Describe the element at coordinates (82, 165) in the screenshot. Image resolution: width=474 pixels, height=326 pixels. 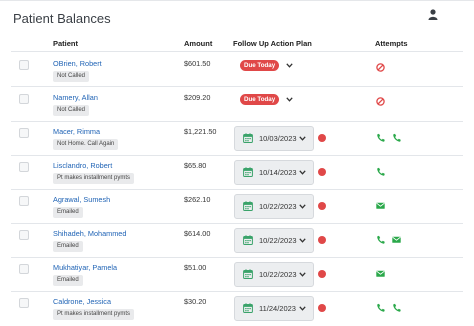
I see `patient-name-link: Lisclandro, Robert` at that location.